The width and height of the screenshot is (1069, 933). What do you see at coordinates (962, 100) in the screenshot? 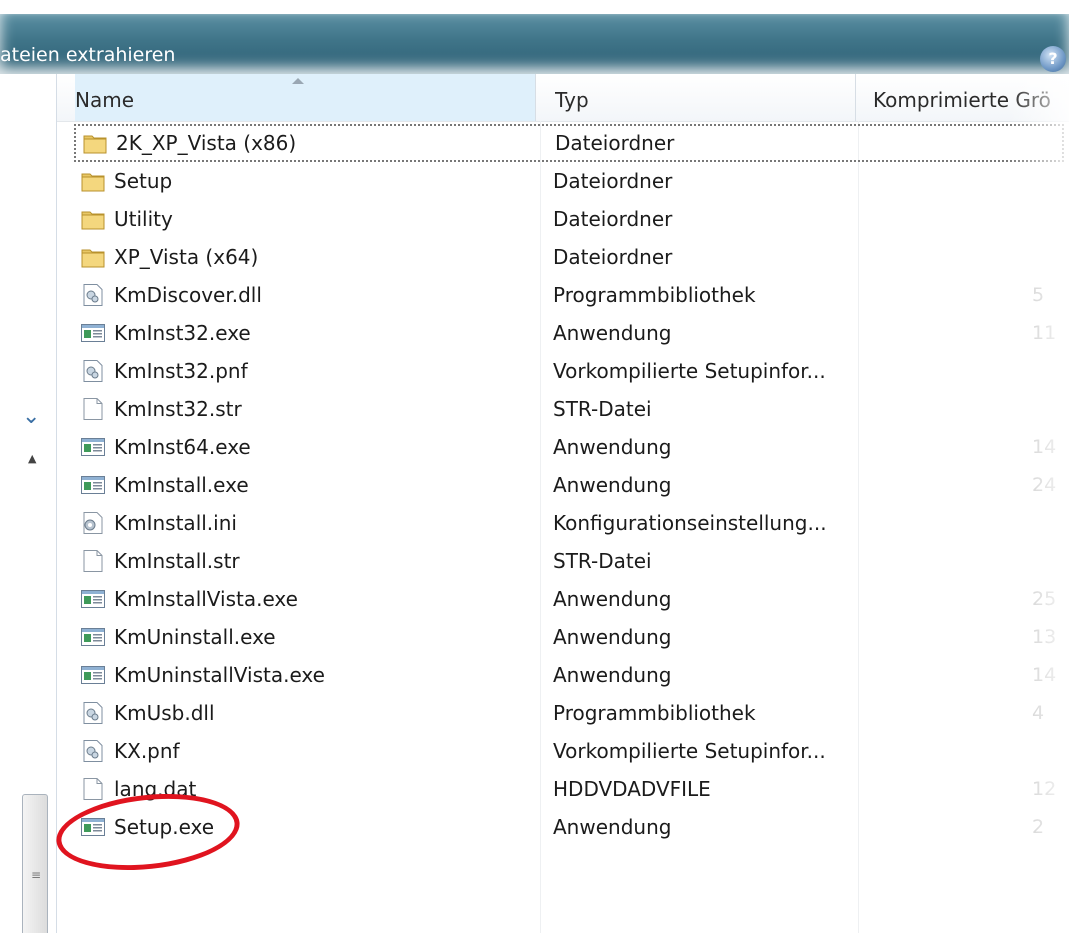
I see `column-header-size-label: Komprimierte Grö` at bounding box center [962, 100].